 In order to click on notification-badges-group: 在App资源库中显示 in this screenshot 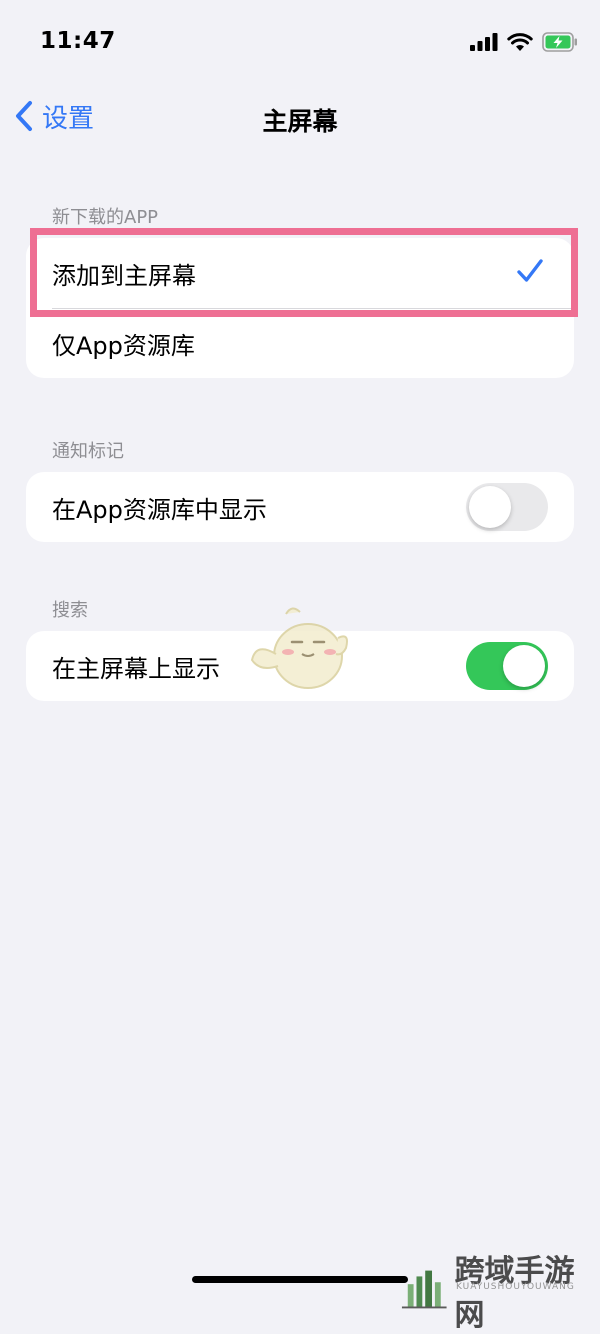, I will do `click(300, 507)`.